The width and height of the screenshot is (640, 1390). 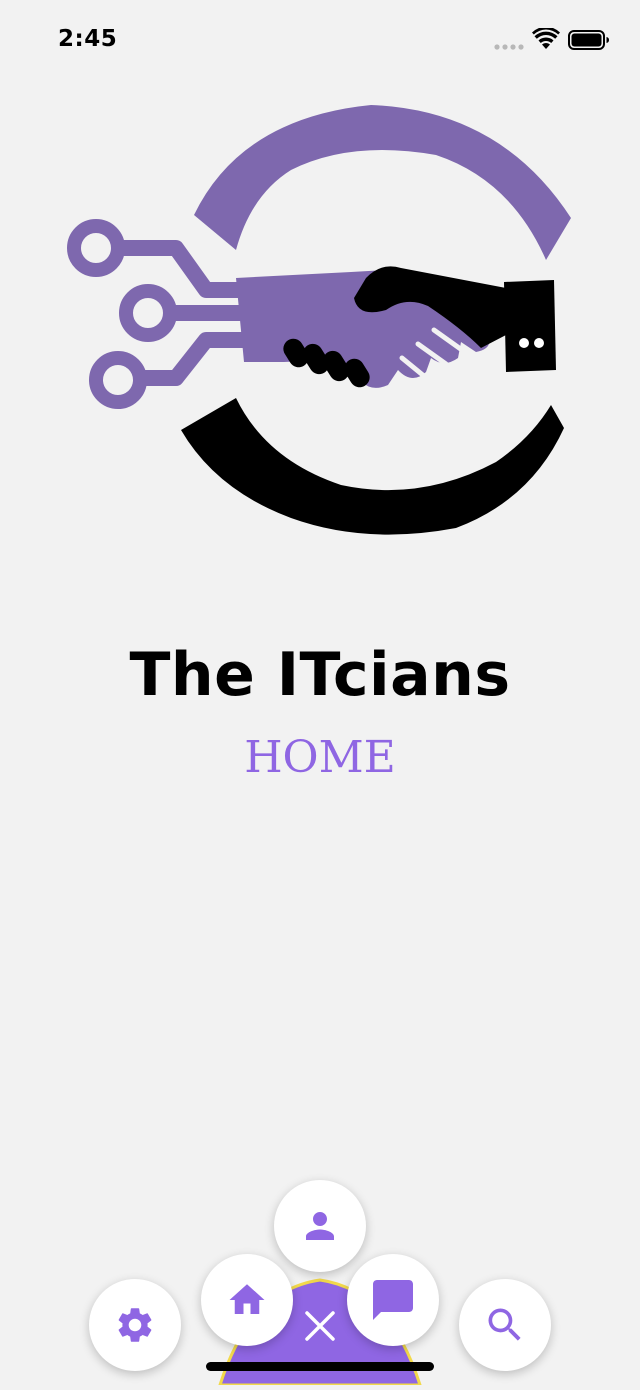 I want to click on search-button, so click(x=505, y=1325).